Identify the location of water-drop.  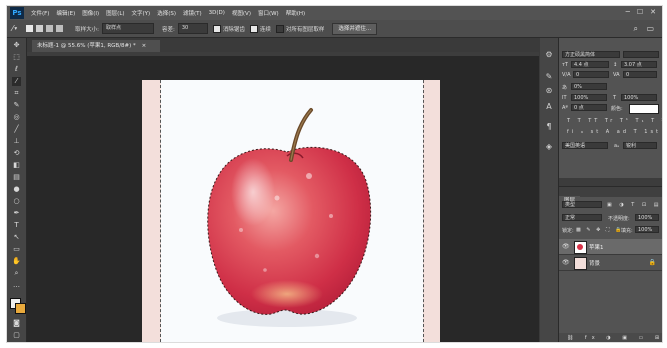
(317, 256).